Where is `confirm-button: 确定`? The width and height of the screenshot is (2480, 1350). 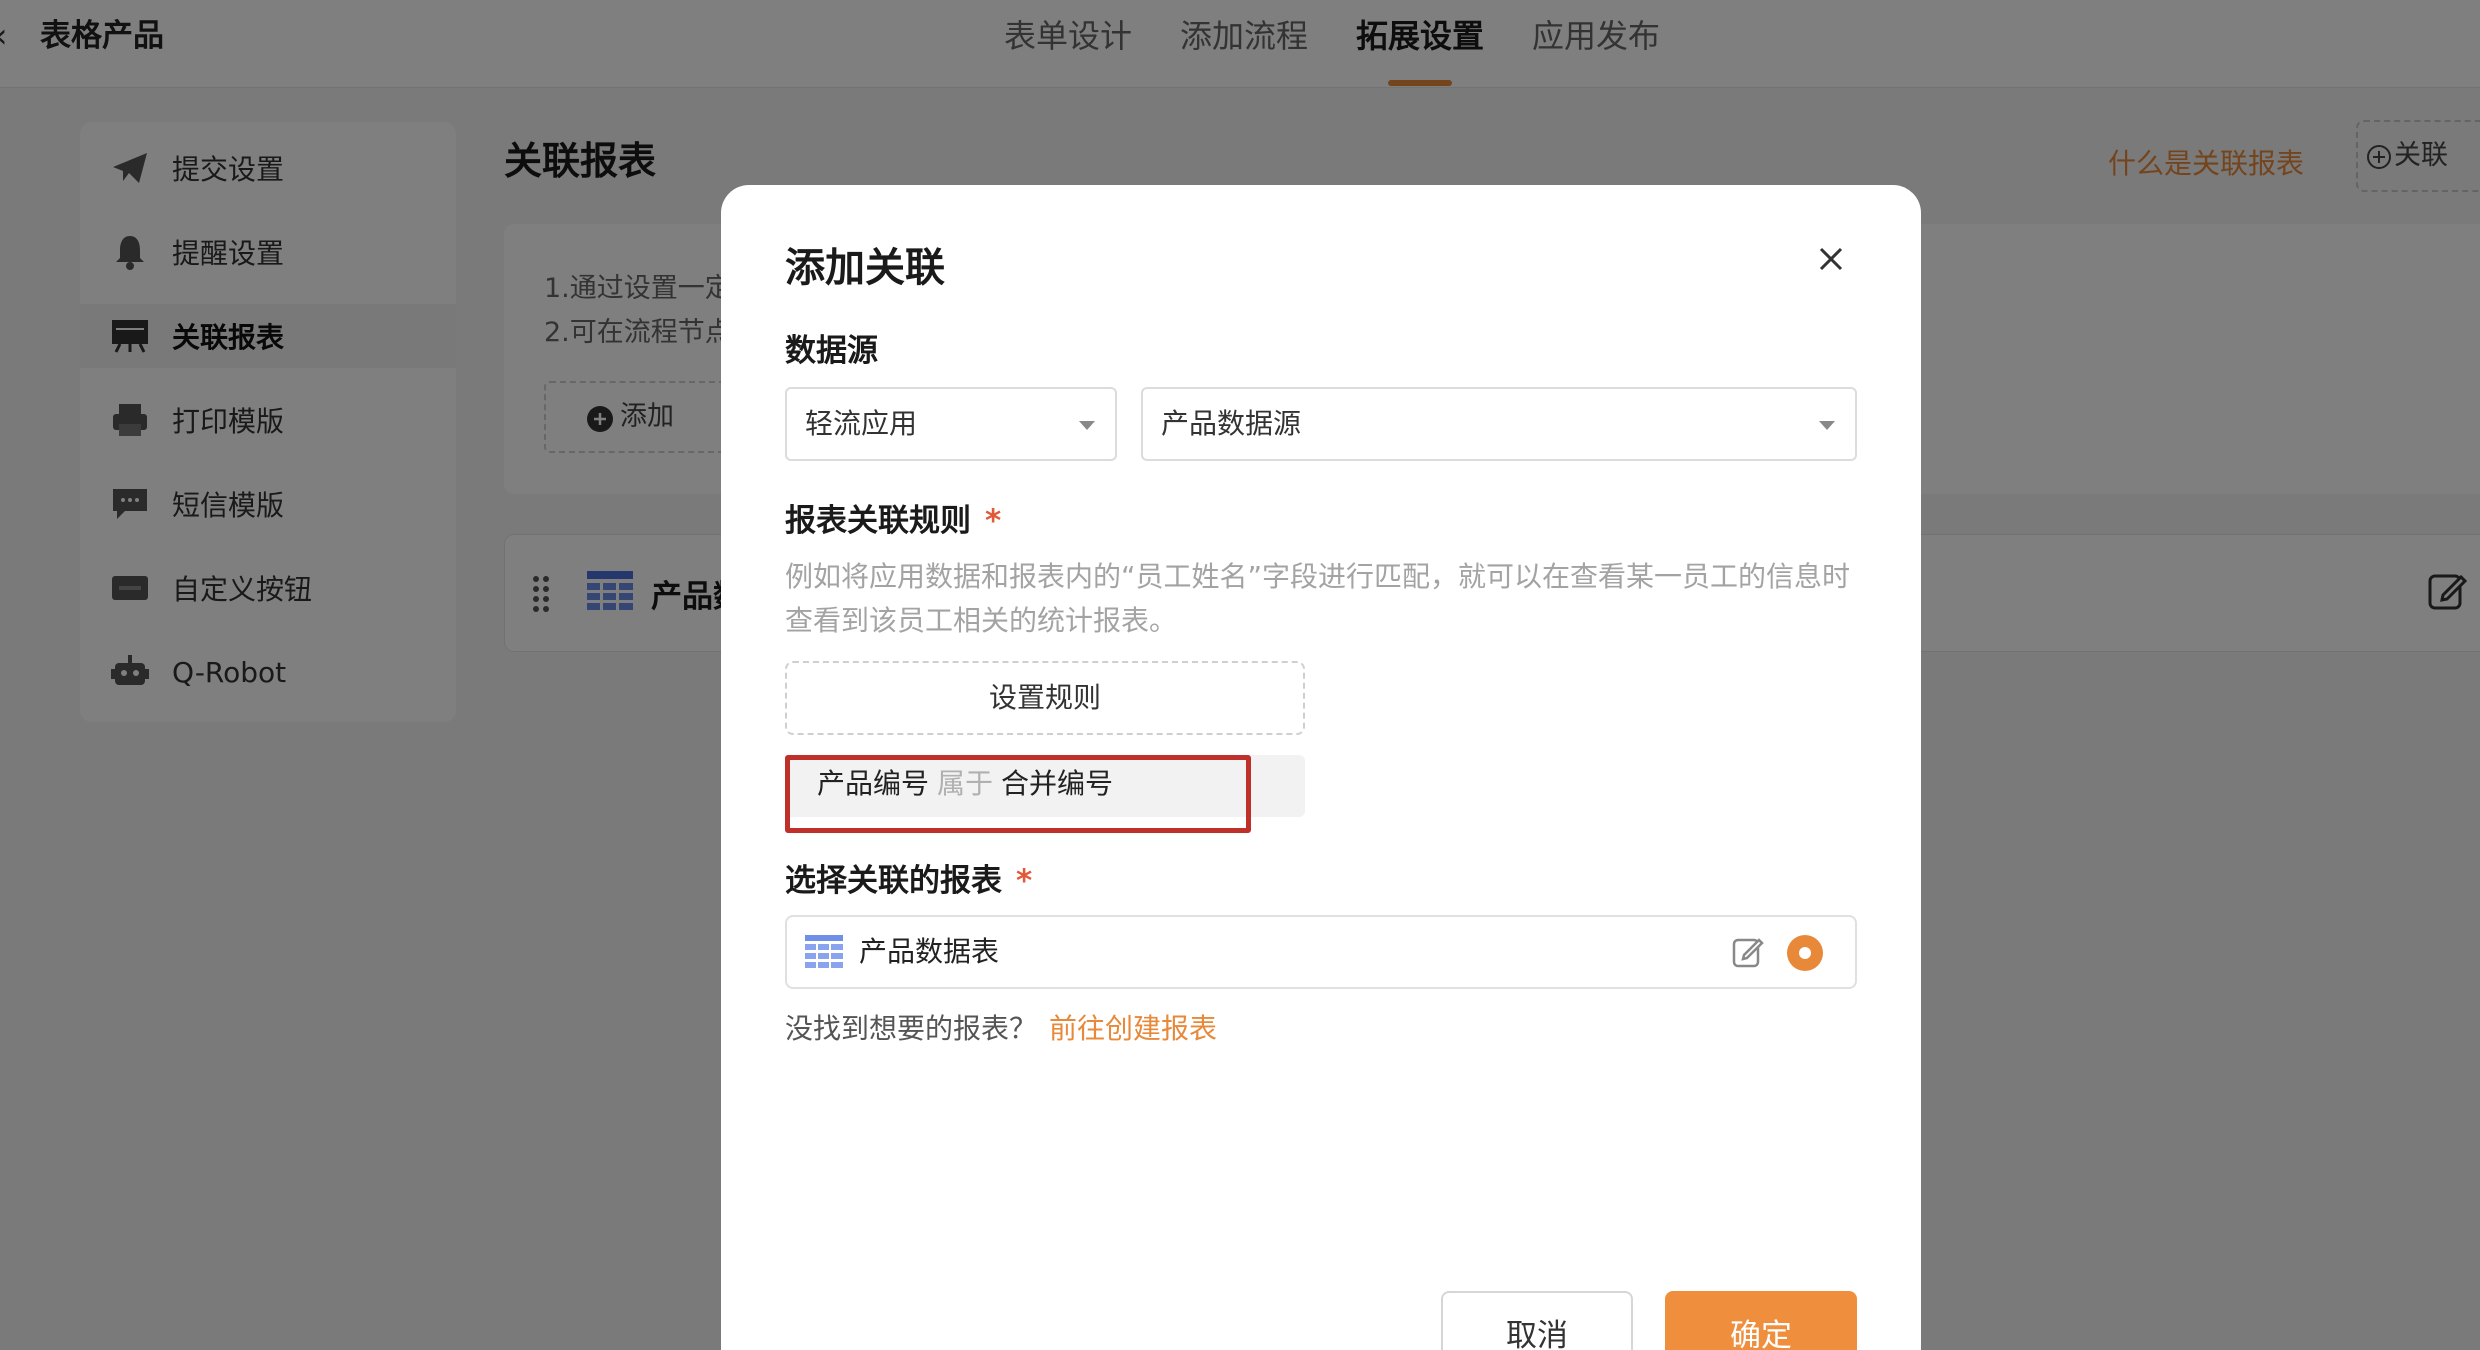
confirm-button: 确定 is located at coordinates (1761, 1320).